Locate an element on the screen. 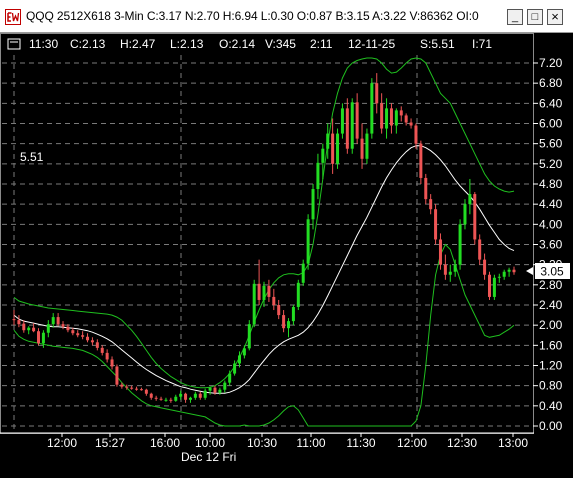 The width and height of the screenshot is (573, 478). info-time: 11:30 is located at coordinates (43, 44).